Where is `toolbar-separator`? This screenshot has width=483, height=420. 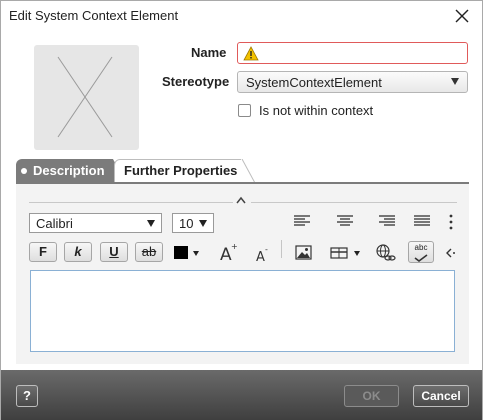
toolbar-separator is located at coordinates (281, 249).